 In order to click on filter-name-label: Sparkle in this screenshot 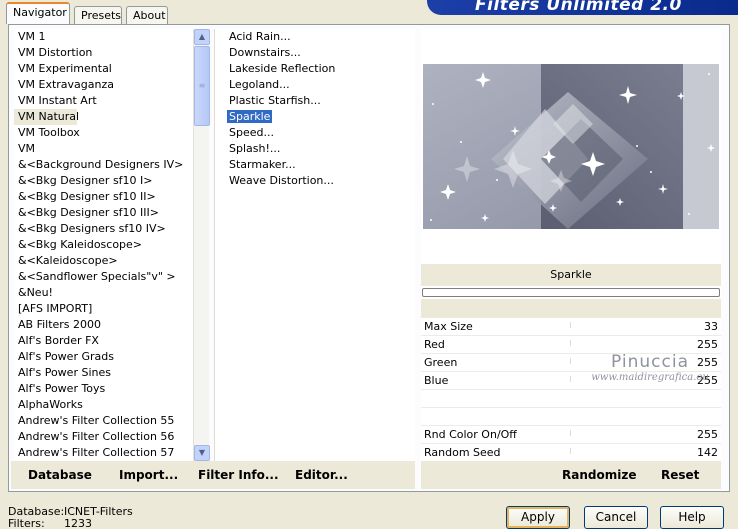, I will do `click(571, 275)`.